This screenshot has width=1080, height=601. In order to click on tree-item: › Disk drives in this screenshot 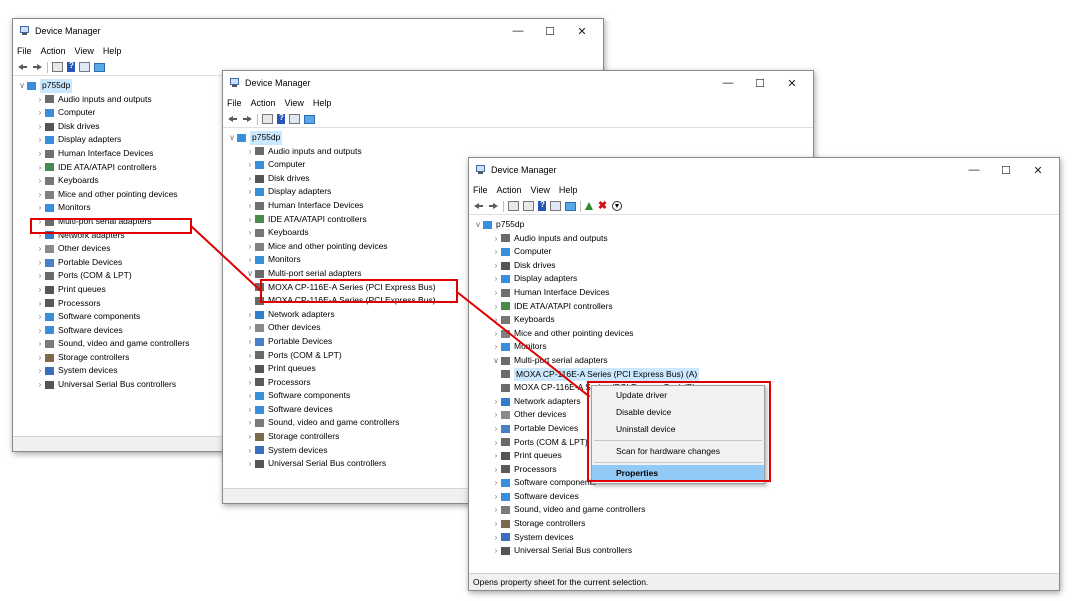, I will do `click(766, 266)`.